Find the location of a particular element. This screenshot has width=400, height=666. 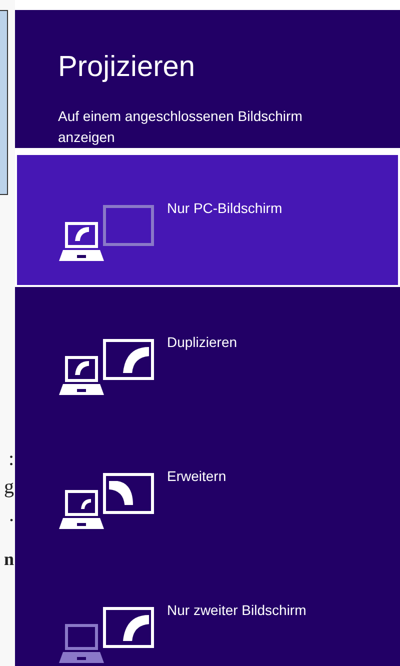

document-text: n is located at coordinates (9, 559).